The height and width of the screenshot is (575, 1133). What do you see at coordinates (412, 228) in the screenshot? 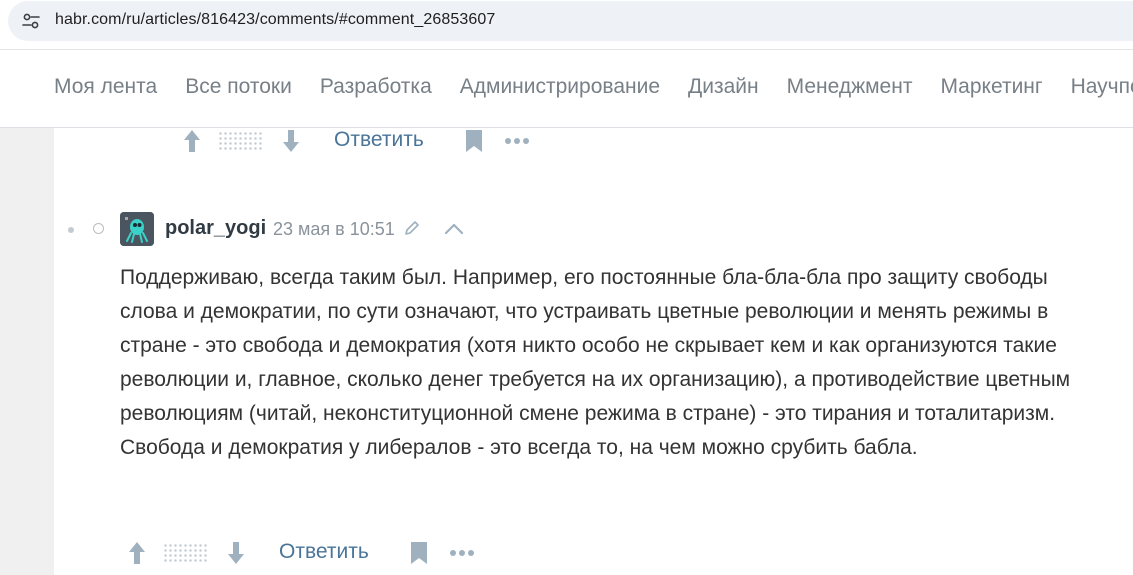
I see `edit-icon` at bounding box center [412, 228].